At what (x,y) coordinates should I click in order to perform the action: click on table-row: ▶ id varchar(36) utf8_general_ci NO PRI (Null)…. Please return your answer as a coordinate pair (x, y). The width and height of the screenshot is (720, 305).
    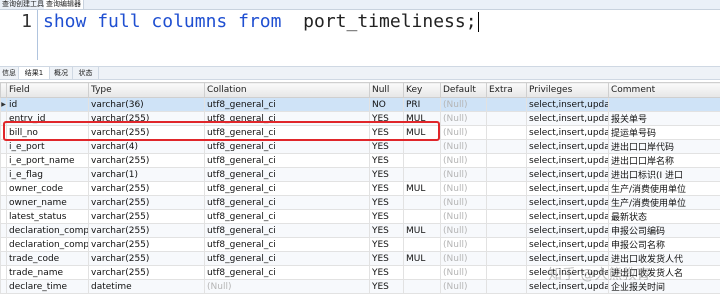
    Looking at the image, I should click on (360, 104).